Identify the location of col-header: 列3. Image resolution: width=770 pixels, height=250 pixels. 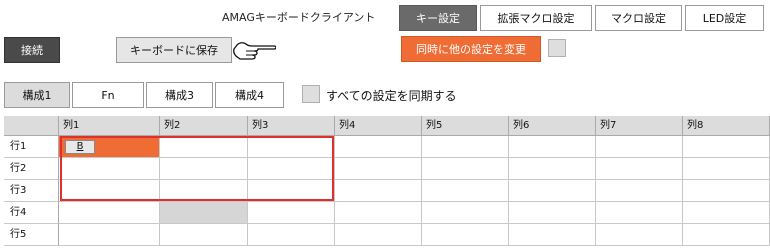
(291, 126).